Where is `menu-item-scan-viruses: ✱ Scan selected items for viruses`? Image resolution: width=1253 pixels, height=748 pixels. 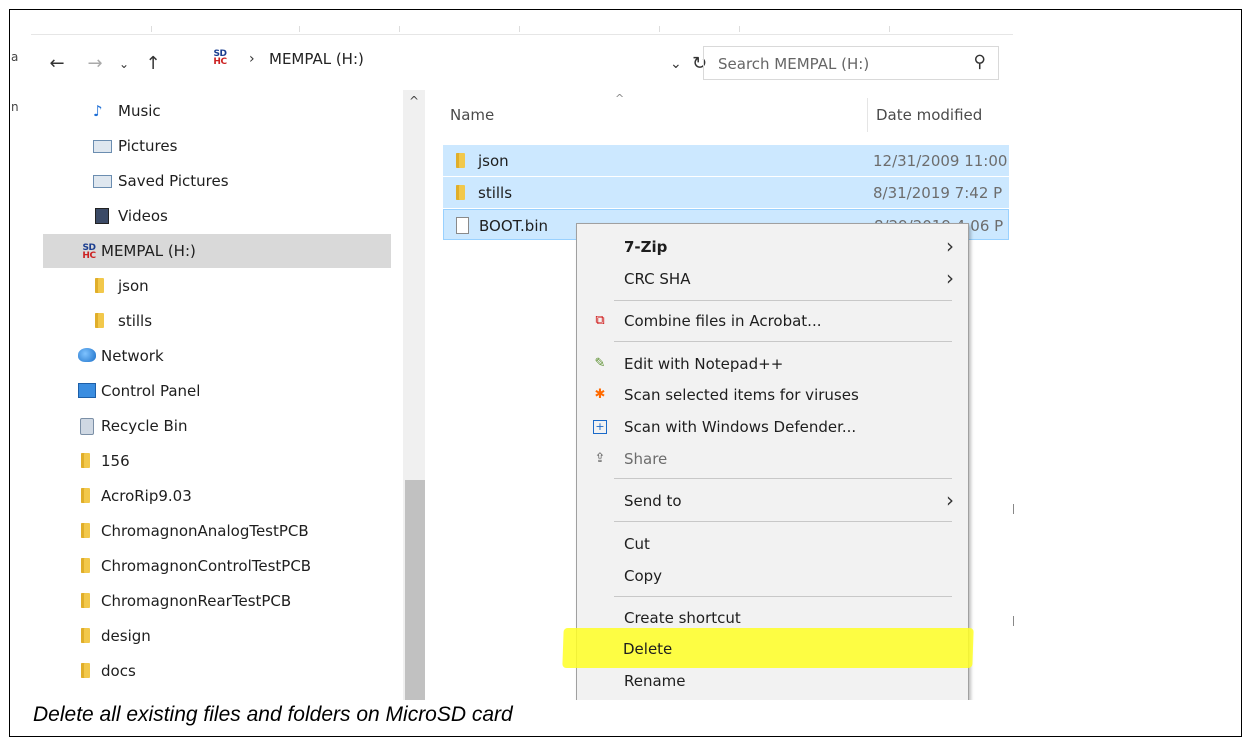 menu-item-scan-viruses: ✱ Scan selected items for viruses is located at coordinates (772, 395).